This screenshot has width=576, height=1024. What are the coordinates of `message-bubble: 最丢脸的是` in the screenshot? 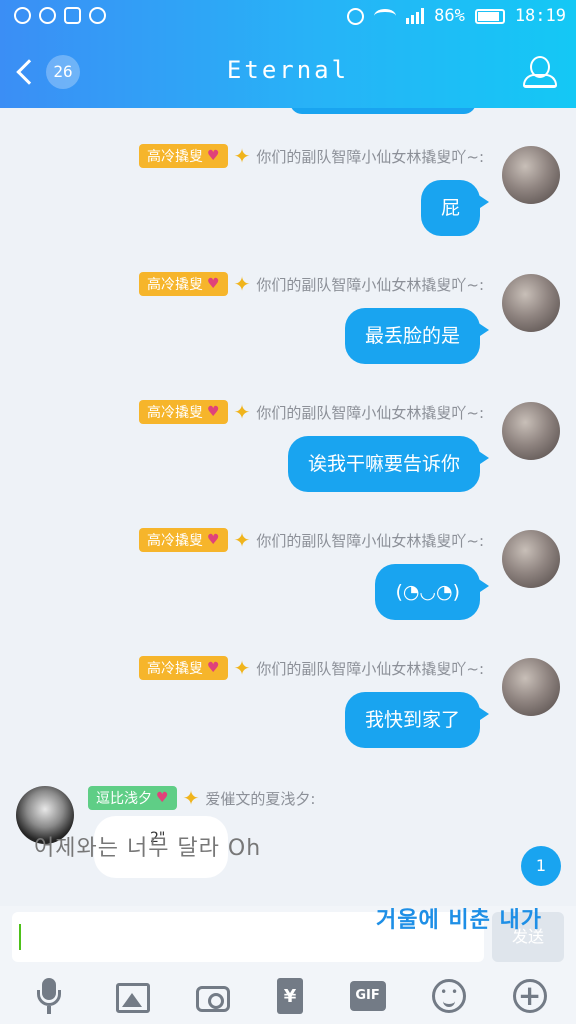 It's located at (417, 336).